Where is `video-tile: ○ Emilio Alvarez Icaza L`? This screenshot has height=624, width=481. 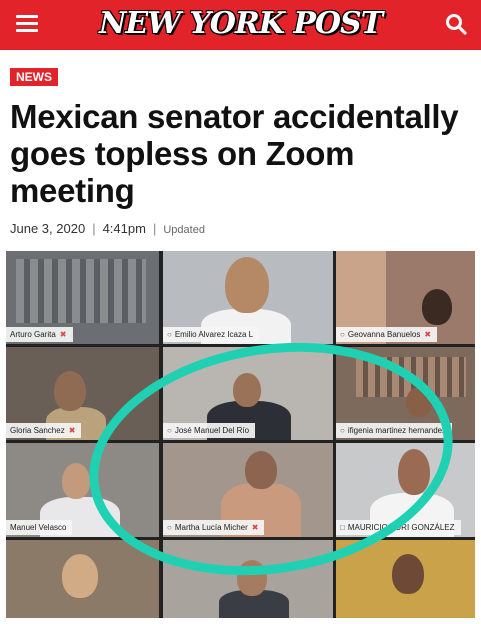 video-tile: ○ Emilio Alvarez Icaza L is located at coordinates (248, 297).